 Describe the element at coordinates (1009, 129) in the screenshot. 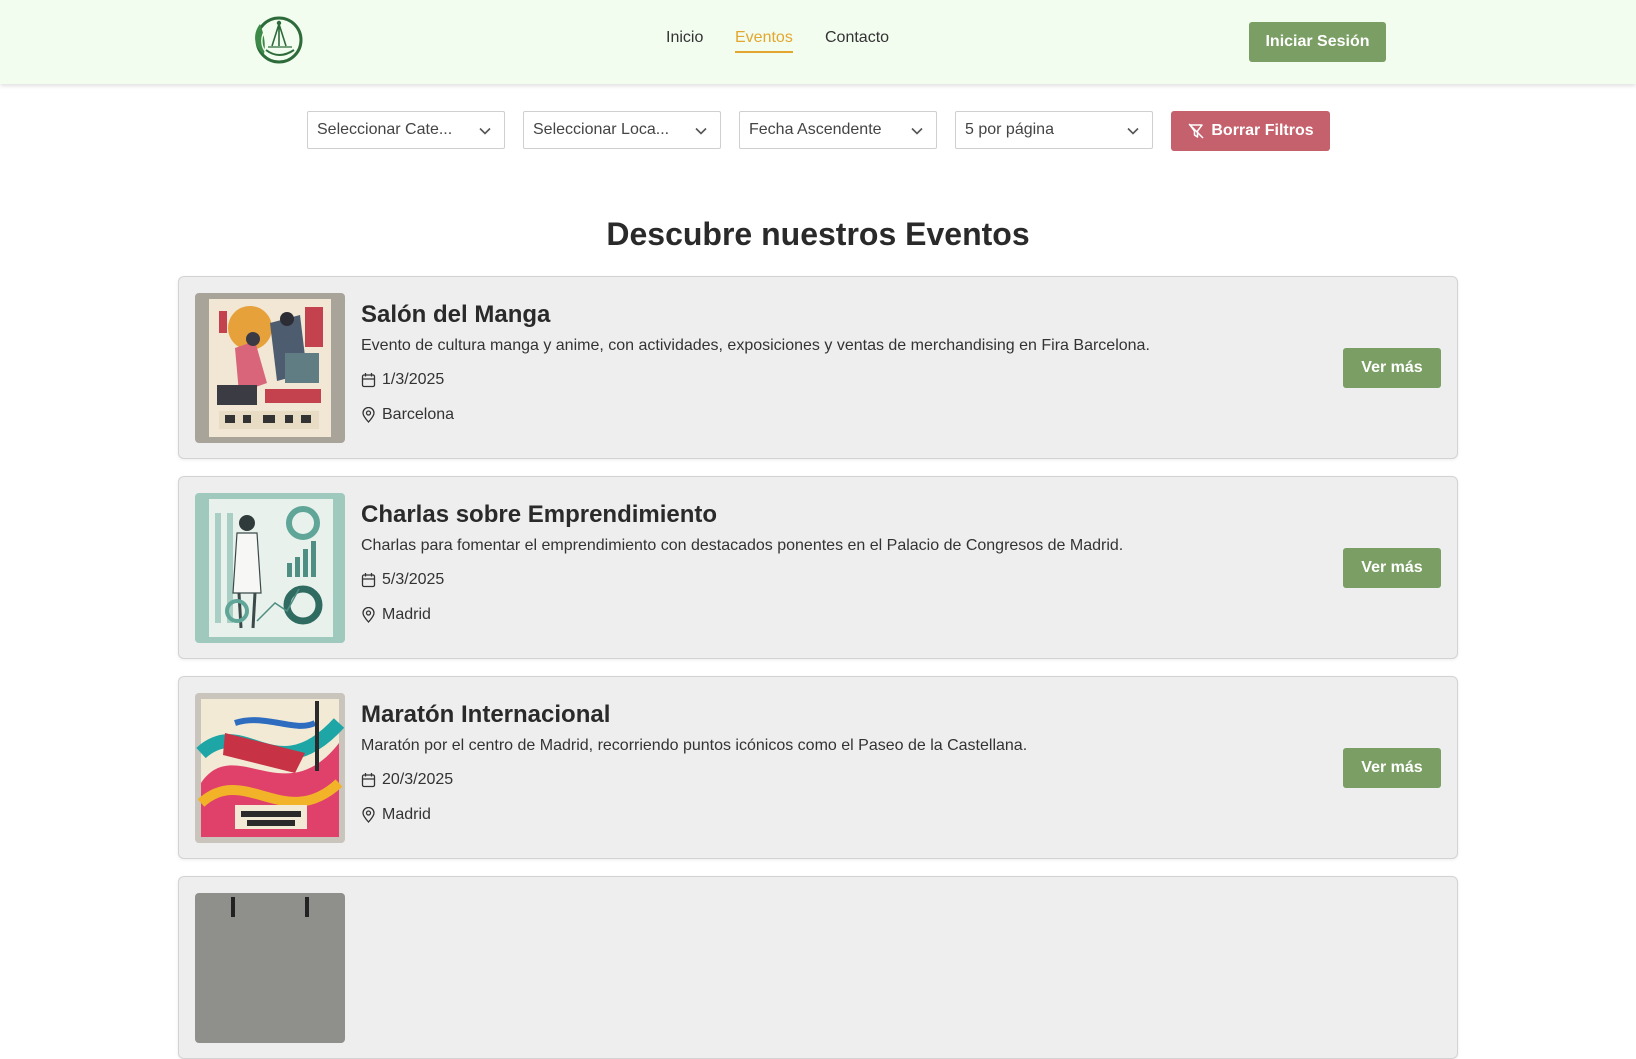

I see `per-page-select-value: 5 por página` at that location.